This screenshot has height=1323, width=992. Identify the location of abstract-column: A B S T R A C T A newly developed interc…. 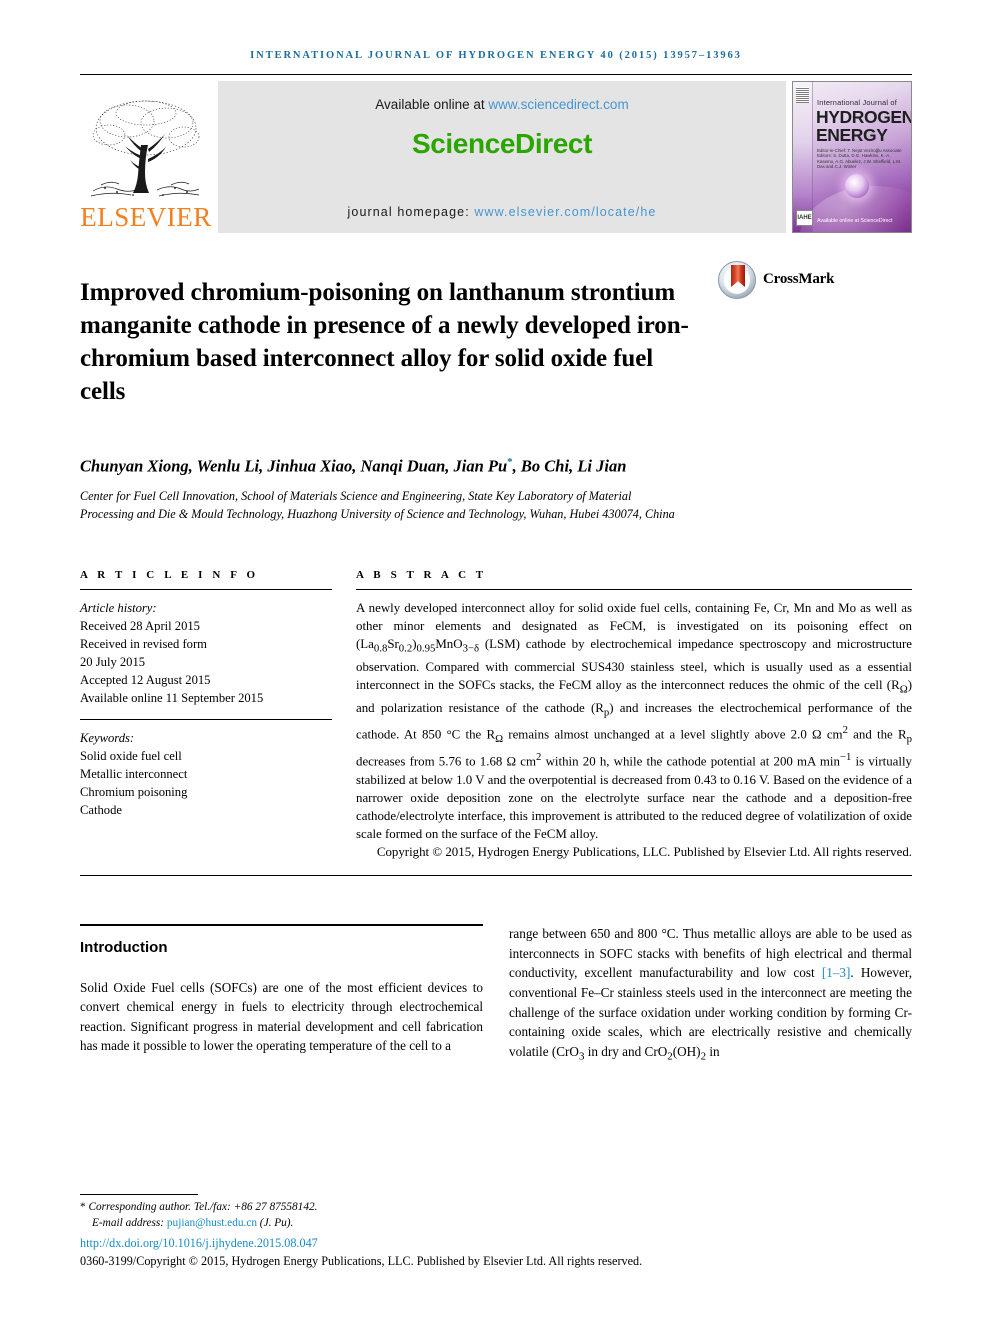
(634, 715).